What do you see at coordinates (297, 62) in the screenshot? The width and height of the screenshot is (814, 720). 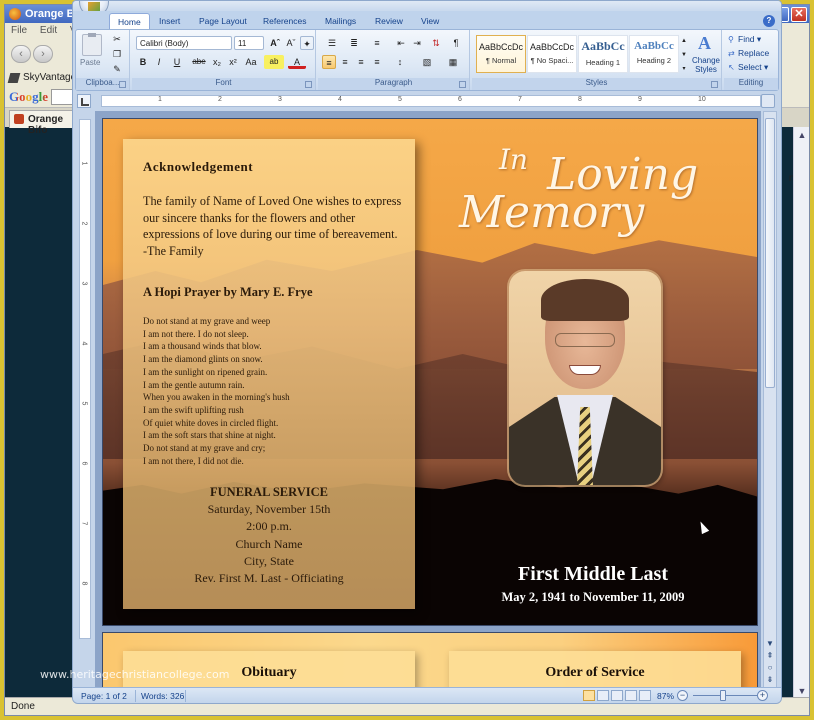 I see `font-color-button: A` at bounding box center [297, 62].